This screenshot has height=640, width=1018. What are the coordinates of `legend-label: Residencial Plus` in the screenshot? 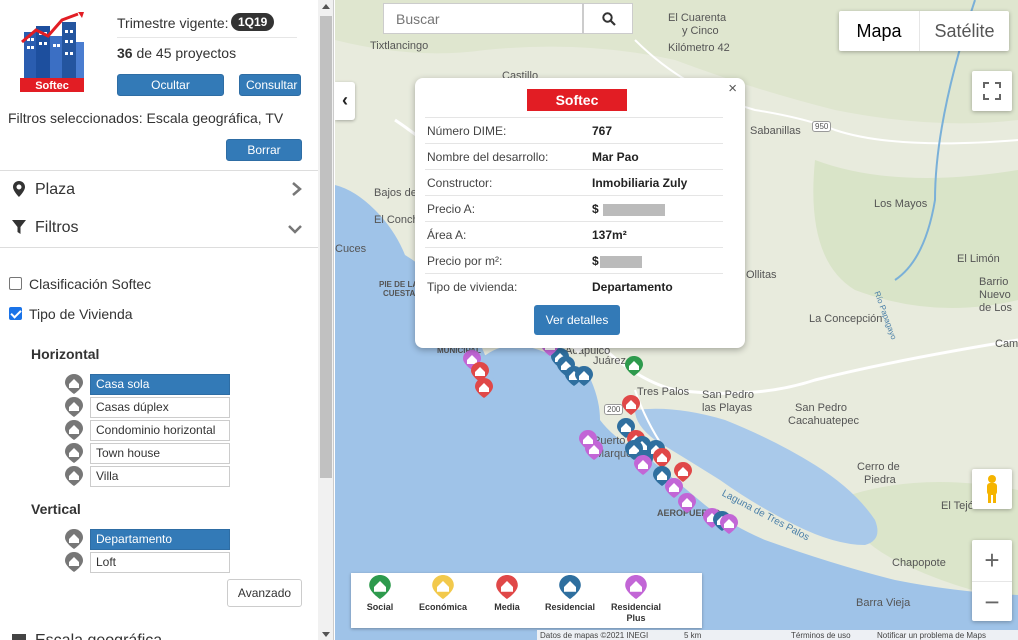 It's located at (636, 612).